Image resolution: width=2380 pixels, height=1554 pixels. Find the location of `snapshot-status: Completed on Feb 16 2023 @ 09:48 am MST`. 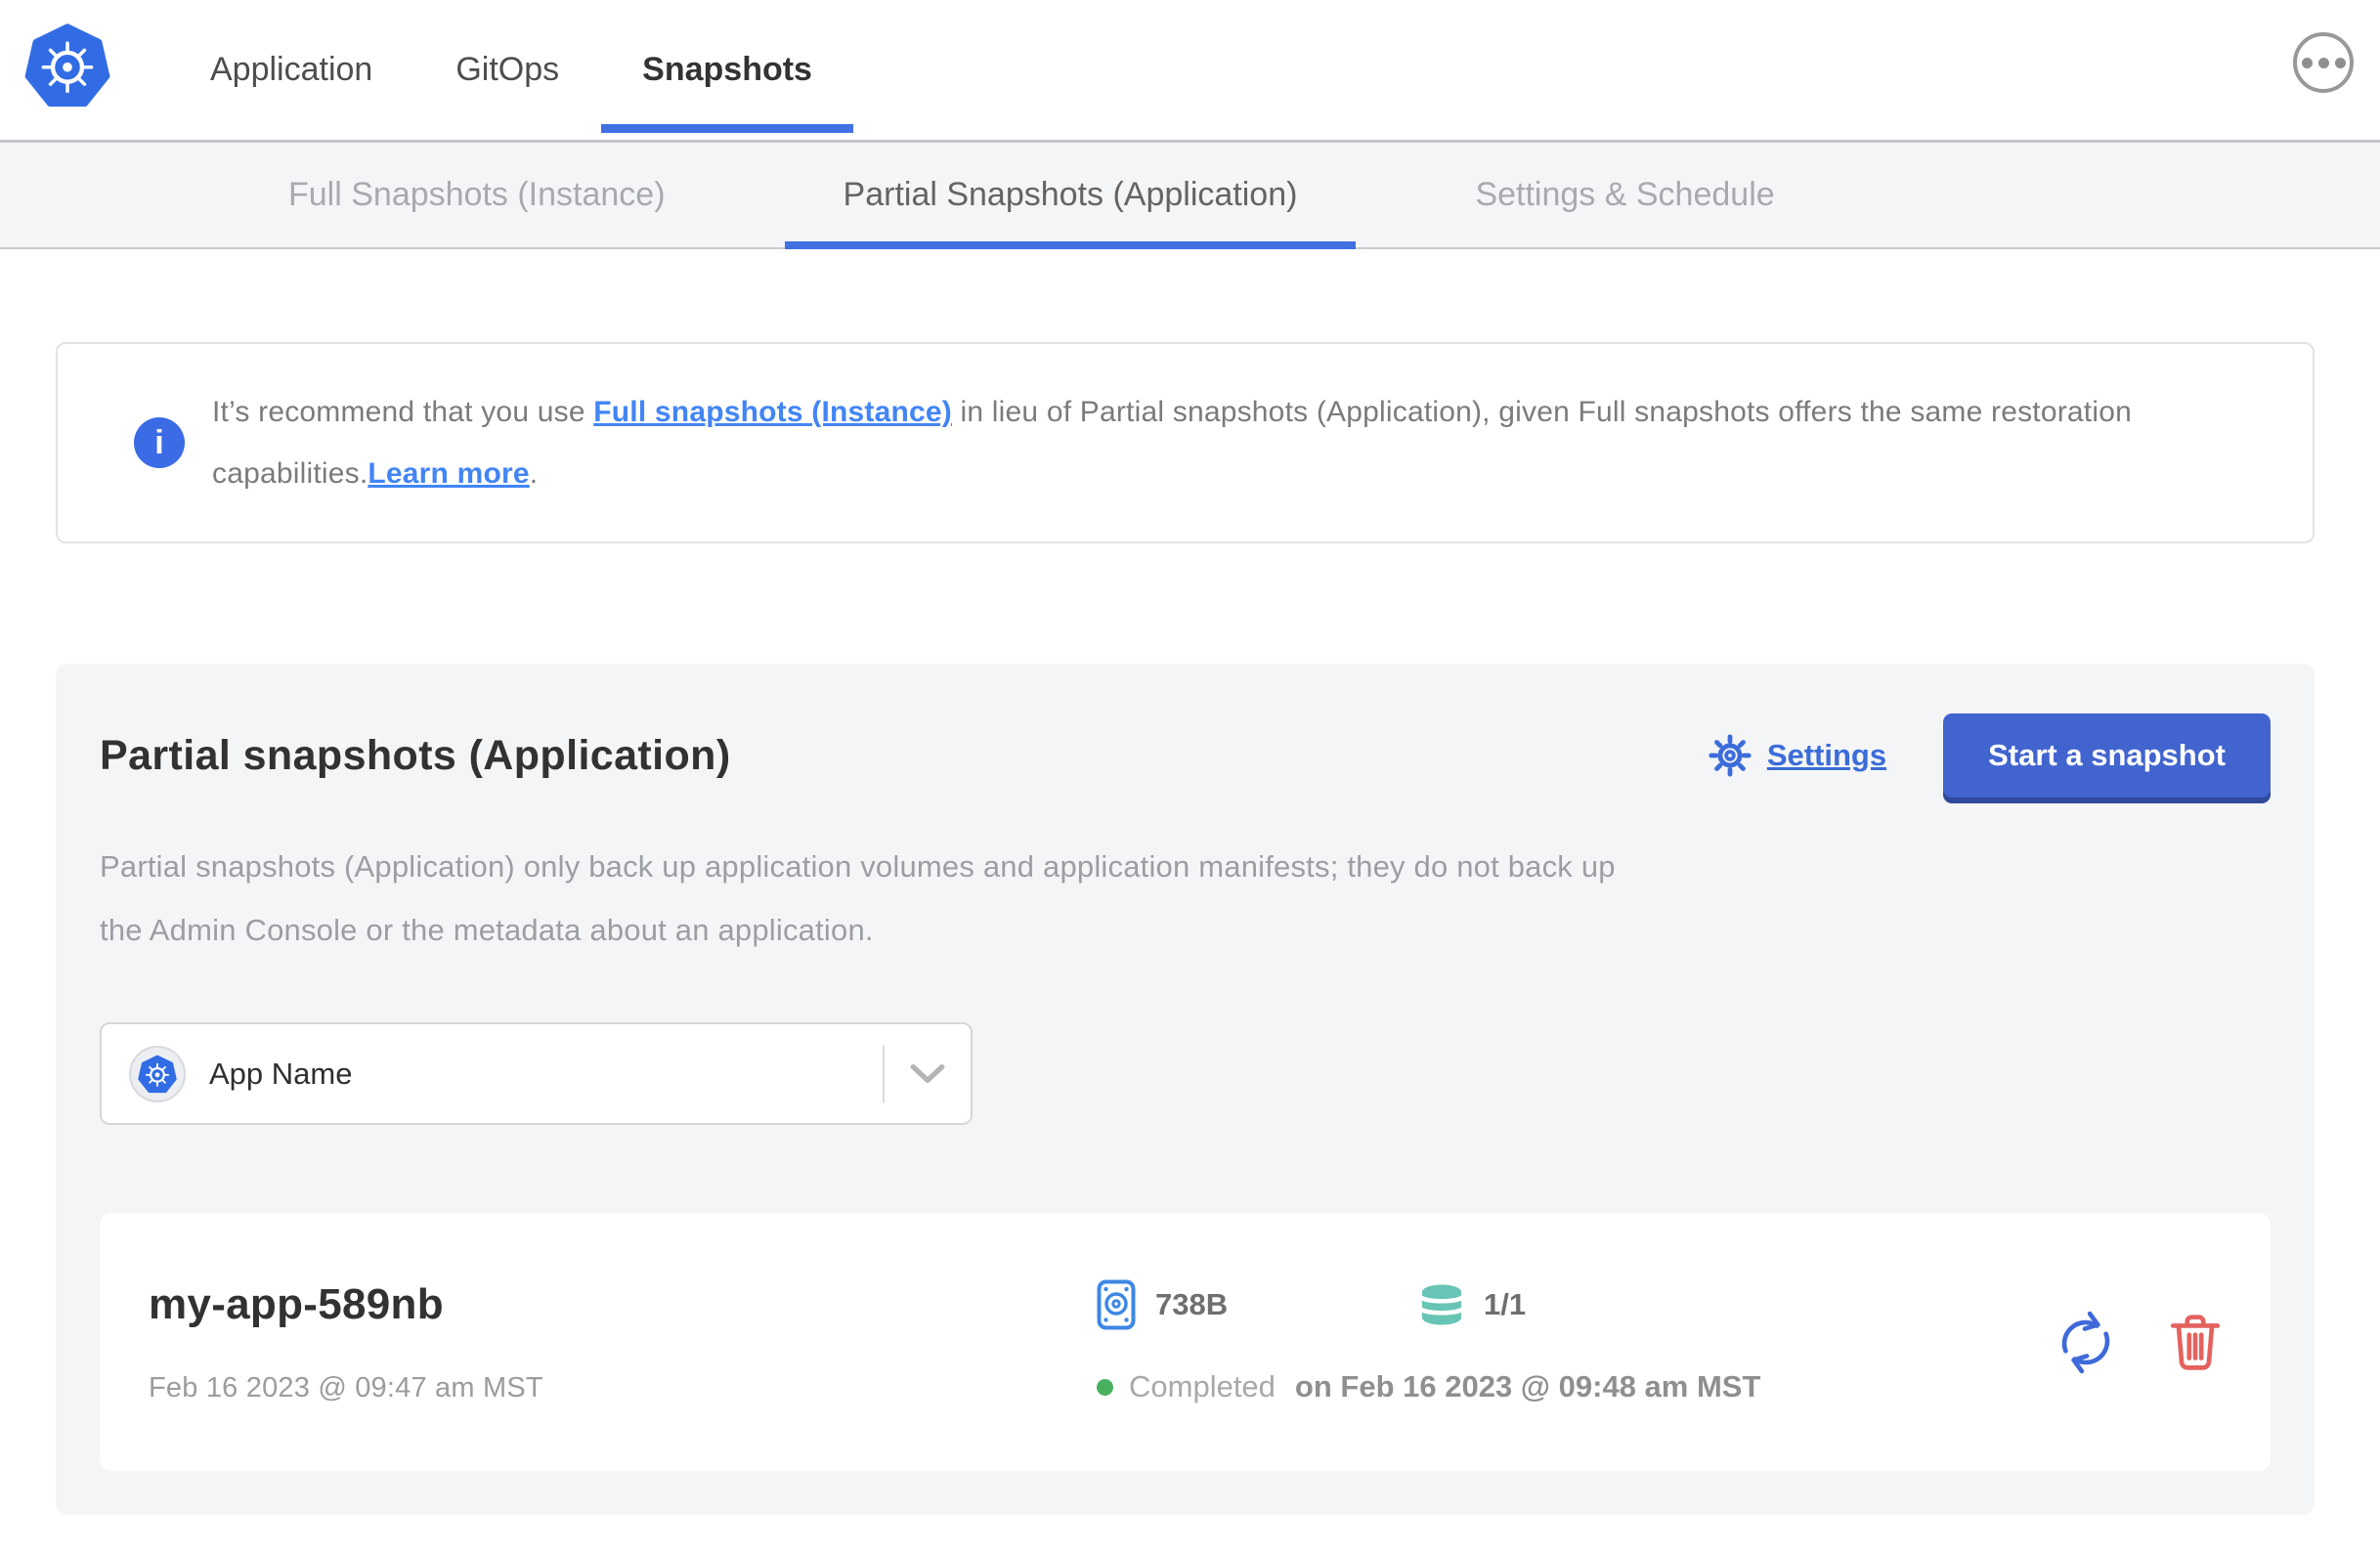

snapshot-status: Completed on Feb 16 2023 @ 09:48 am MST is located at coordinates (1575, 1386).